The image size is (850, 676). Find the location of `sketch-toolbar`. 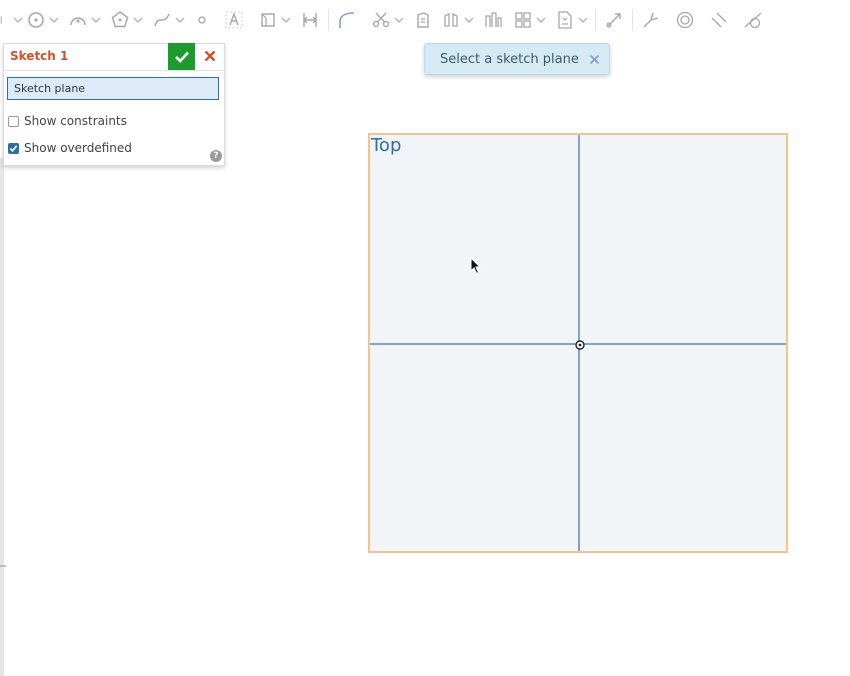

sketch-toolbar is located at coordinates (425, 20).